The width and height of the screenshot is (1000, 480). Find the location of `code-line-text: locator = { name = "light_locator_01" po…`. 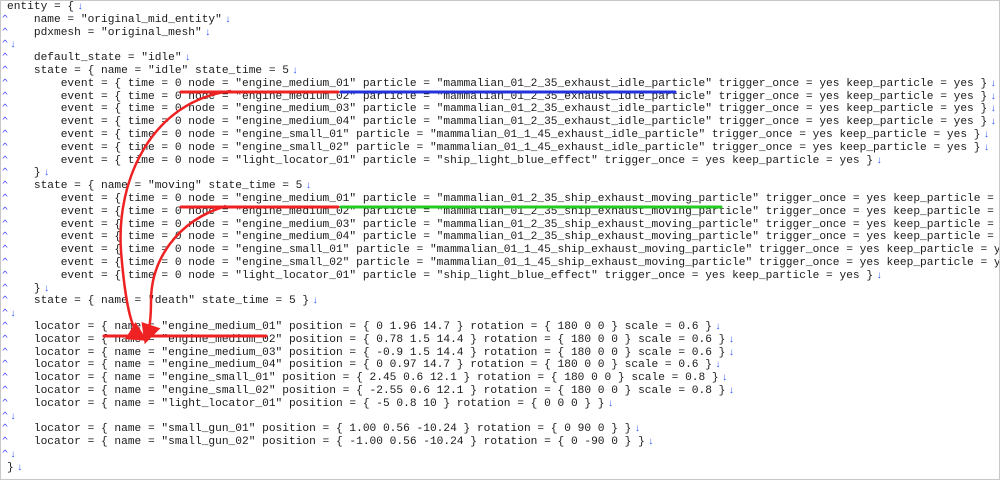

code-line-text: locator = { name = "light_locator_01" po… is located at coordinates (306, 403).